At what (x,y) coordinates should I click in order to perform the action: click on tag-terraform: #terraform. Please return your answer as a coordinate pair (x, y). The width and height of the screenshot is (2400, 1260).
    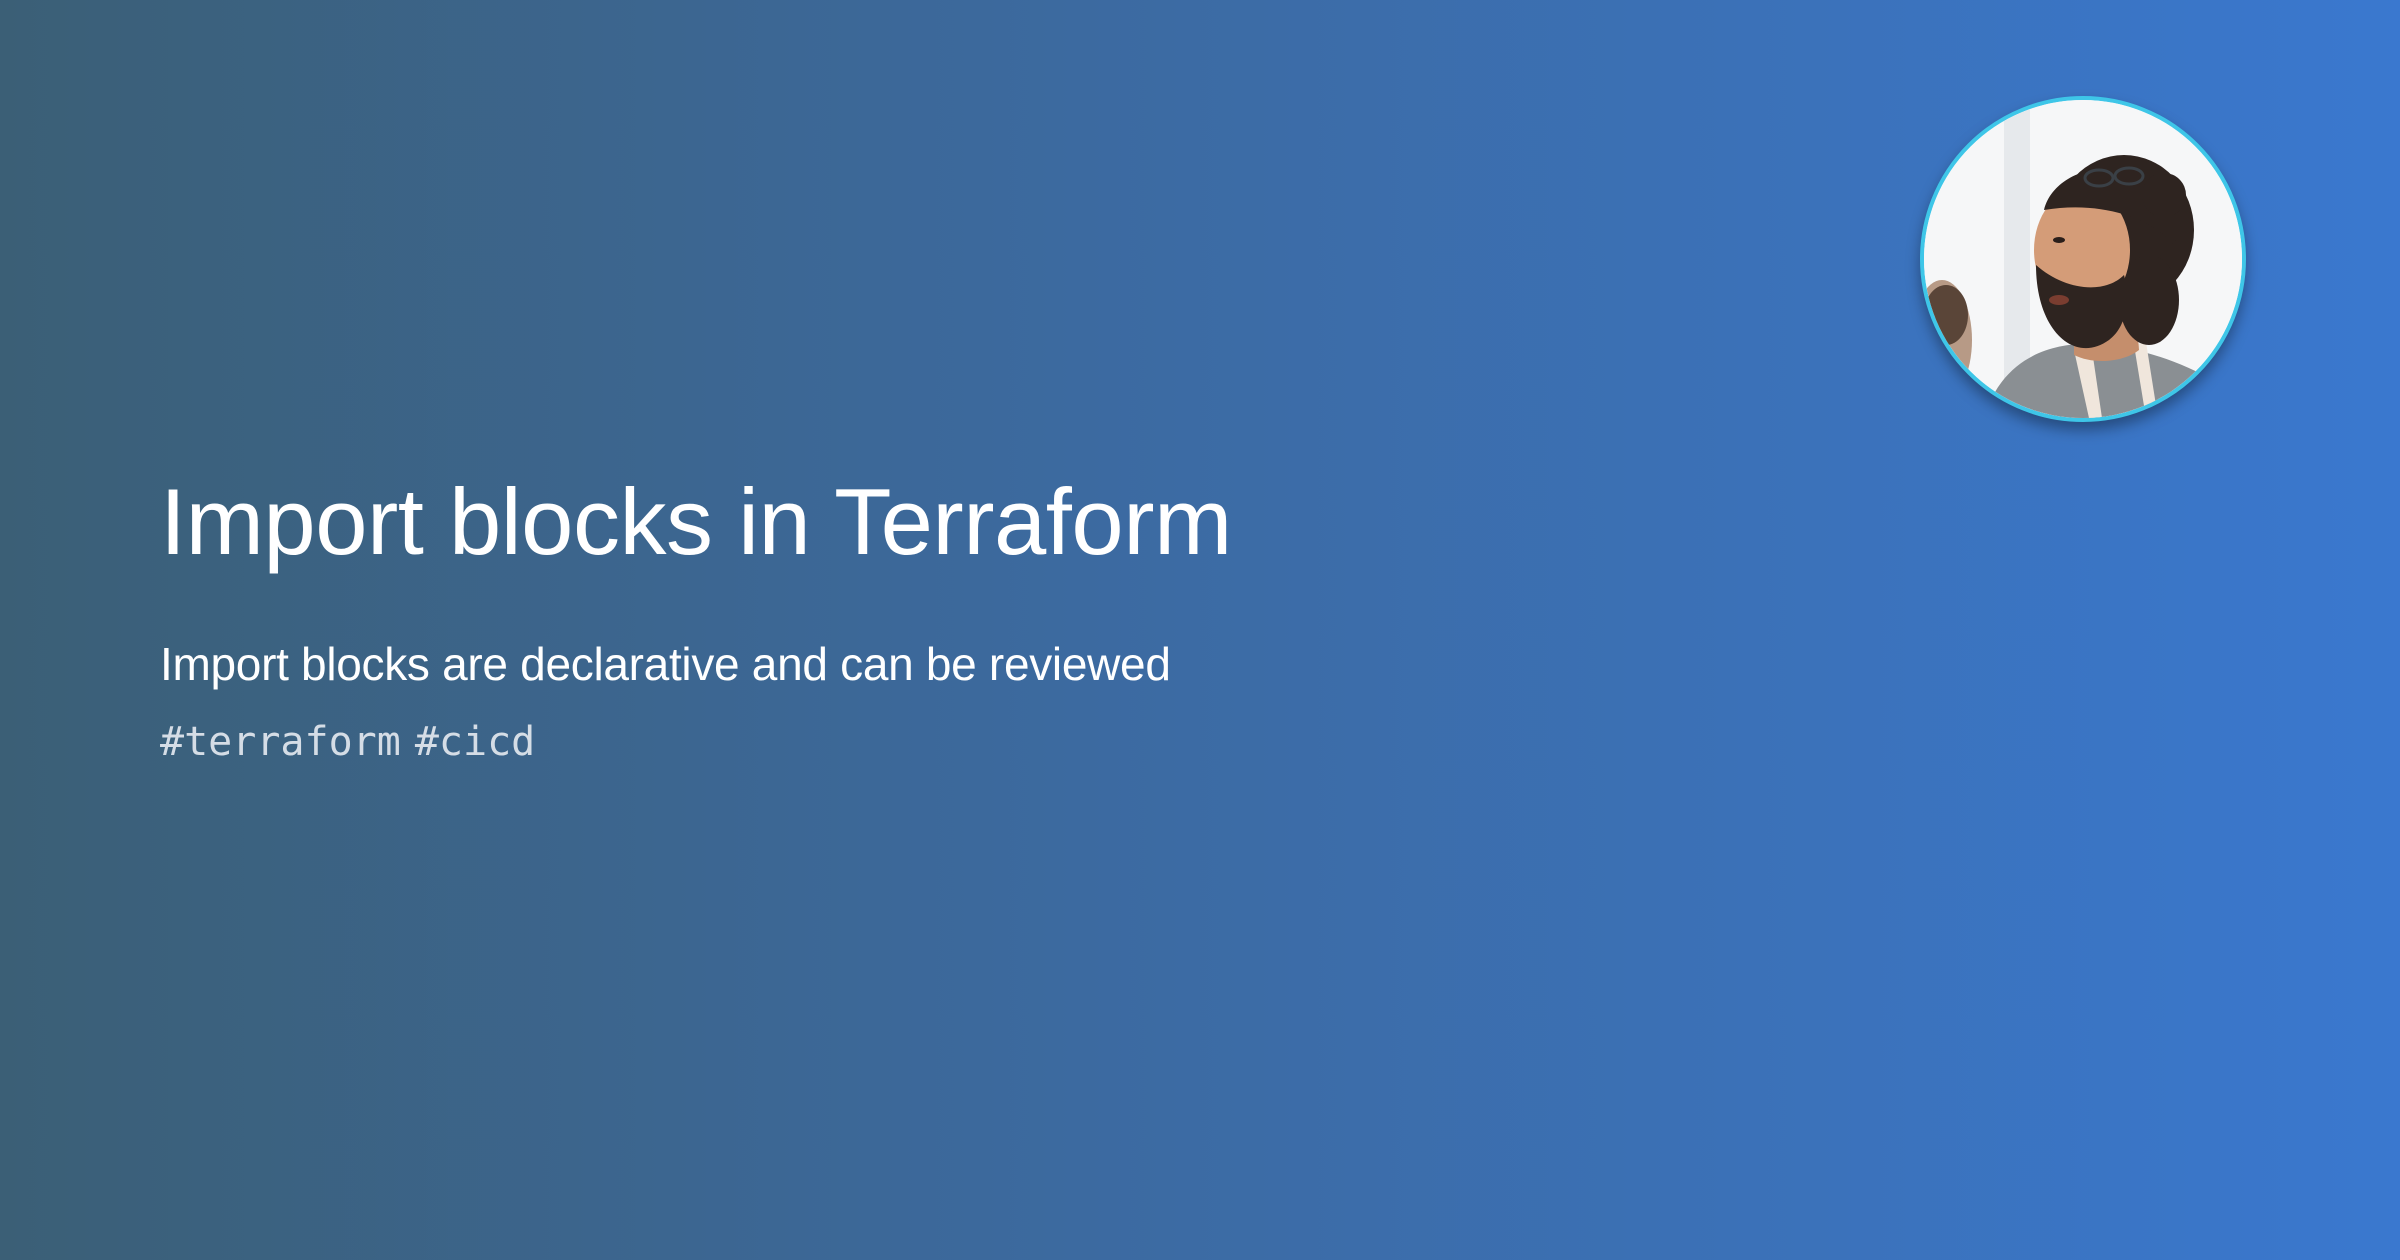
    Looking at the image, I should click on (280, 742).